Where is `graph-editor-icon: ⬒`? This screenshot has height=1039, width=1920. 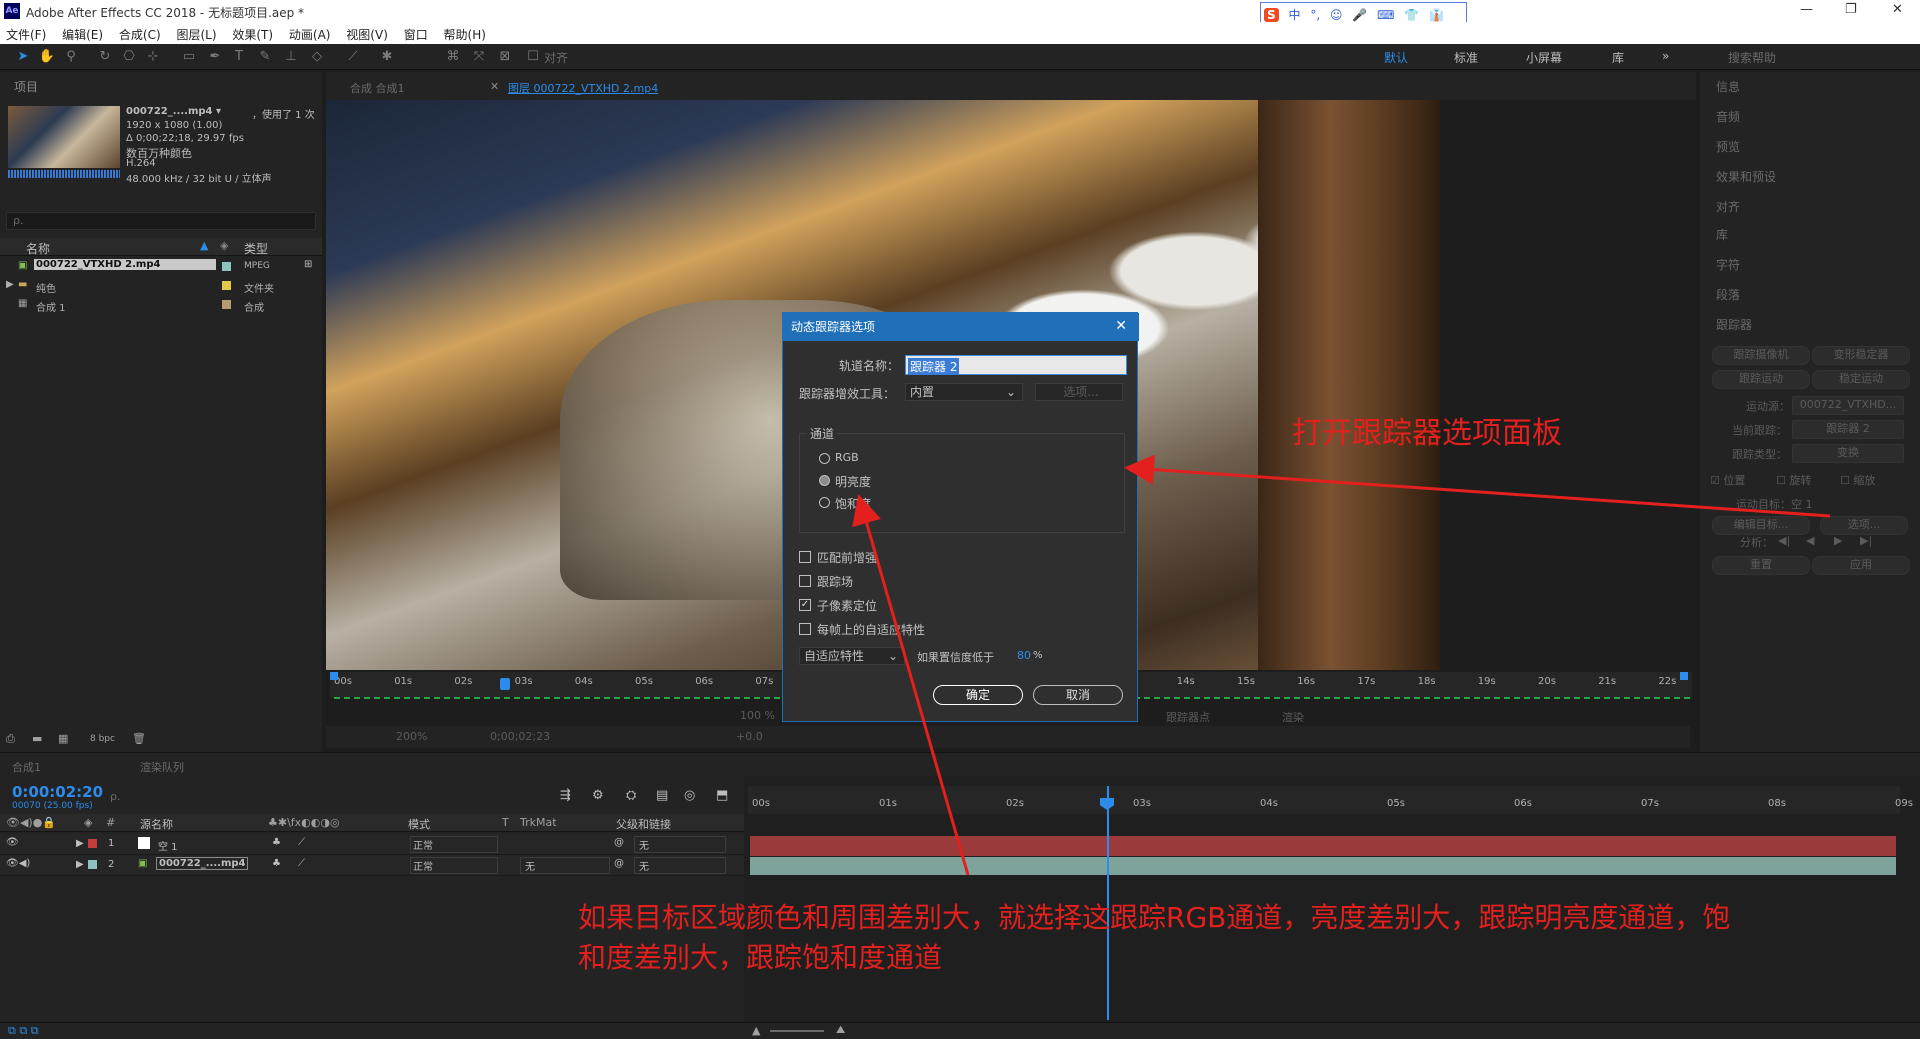 graph-editor-icon: ⬒ is located at coordinates (722, 795).